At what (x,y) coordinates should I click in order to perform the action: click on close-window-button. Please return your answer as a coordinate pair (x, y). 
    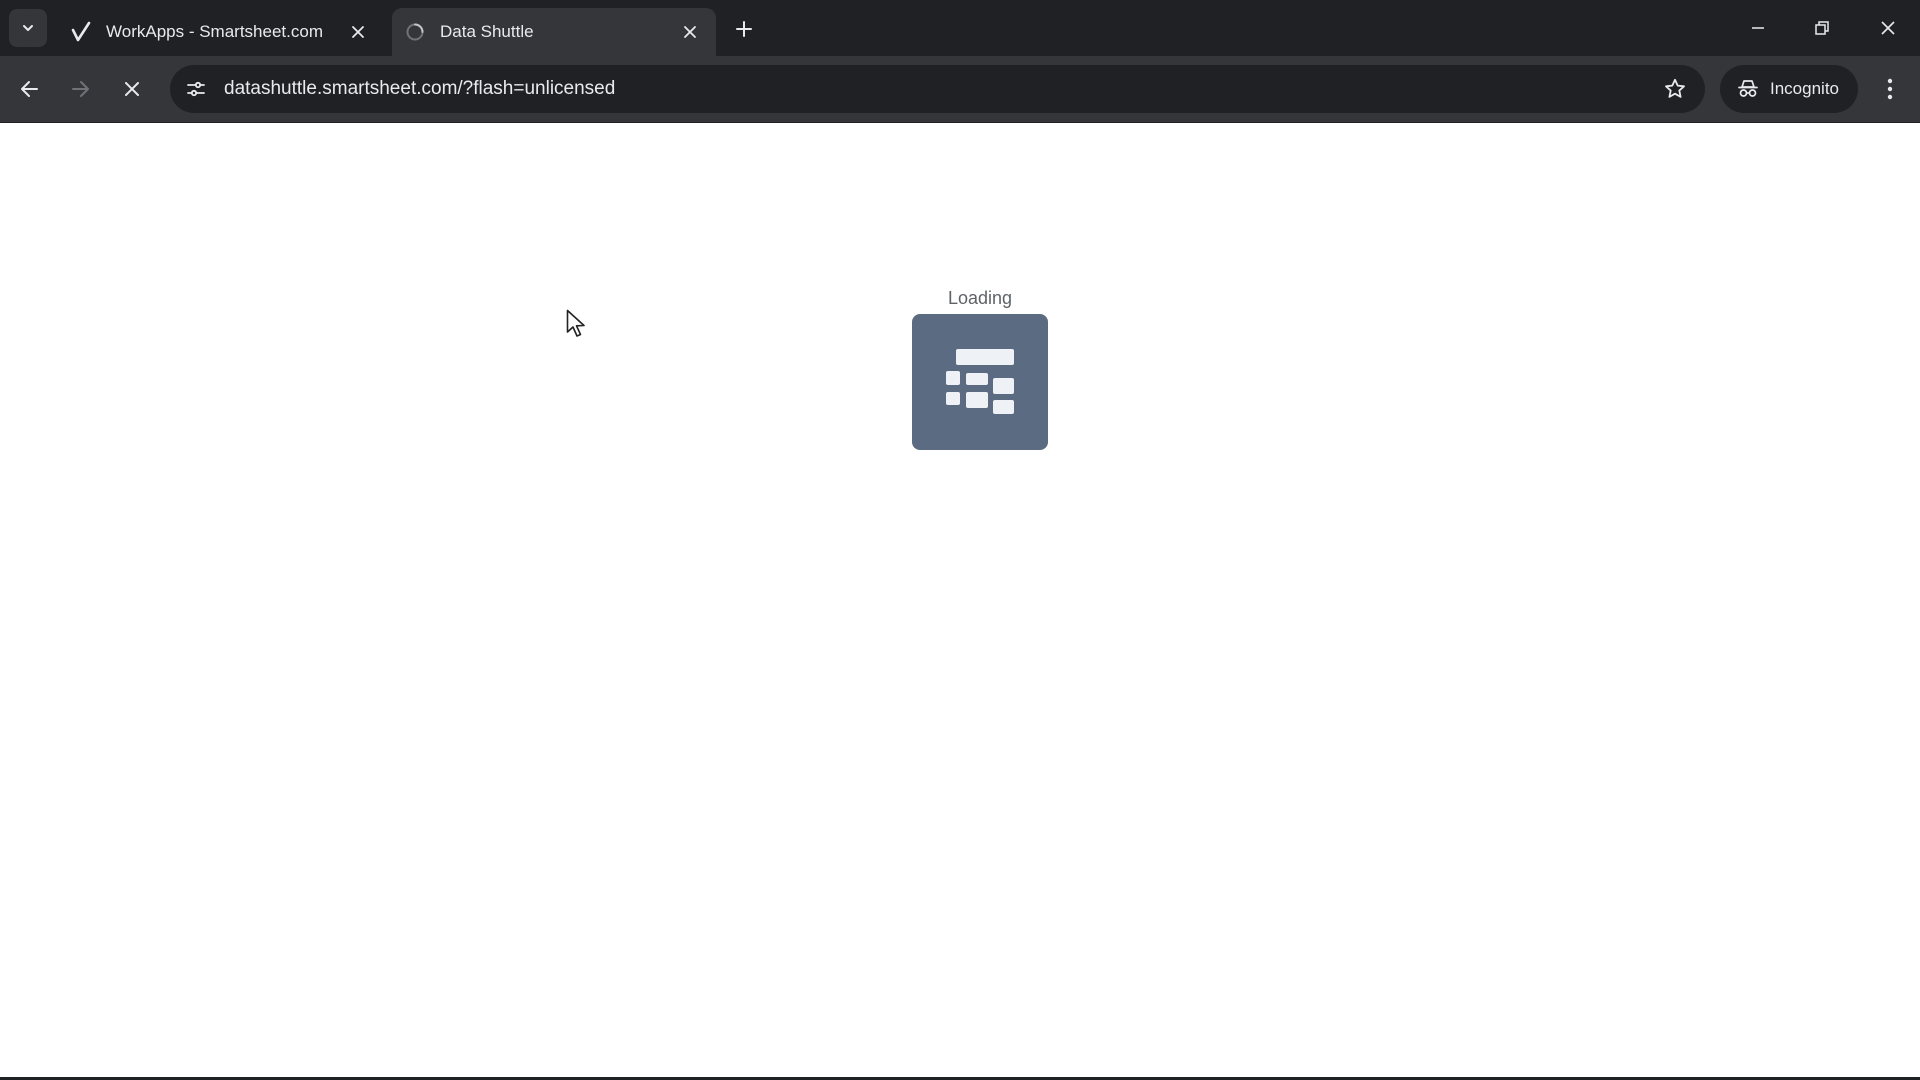
    Looking at the image, I should click on (1888, 28).